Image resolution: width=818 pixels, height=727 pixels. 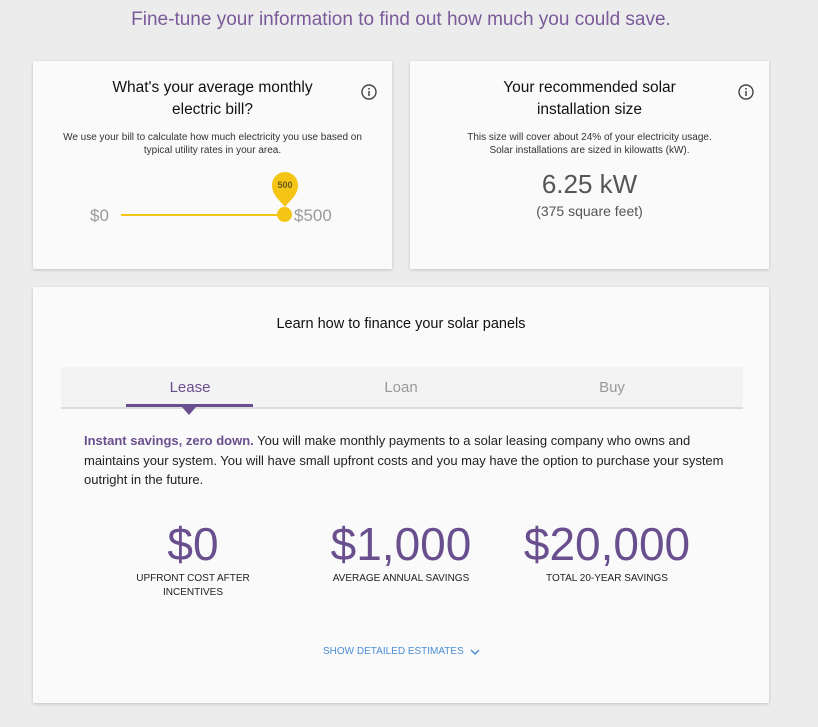 I want to click on tab-buy: Buy, so click(x=612, y=387).